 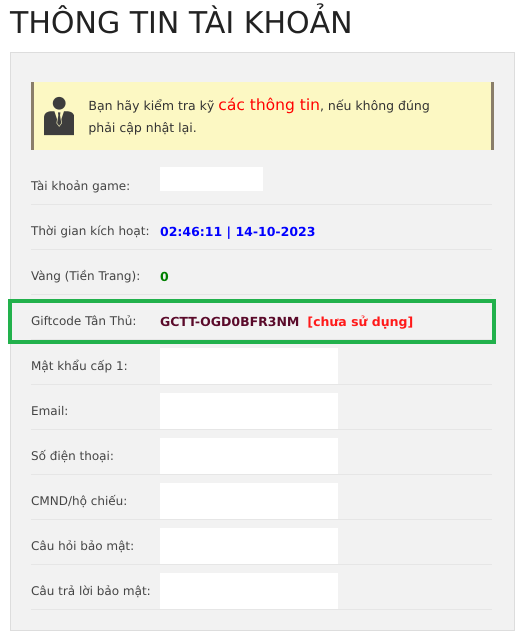 I want to click on field-label: Số điện thoại:, so click(x=73, y=456).